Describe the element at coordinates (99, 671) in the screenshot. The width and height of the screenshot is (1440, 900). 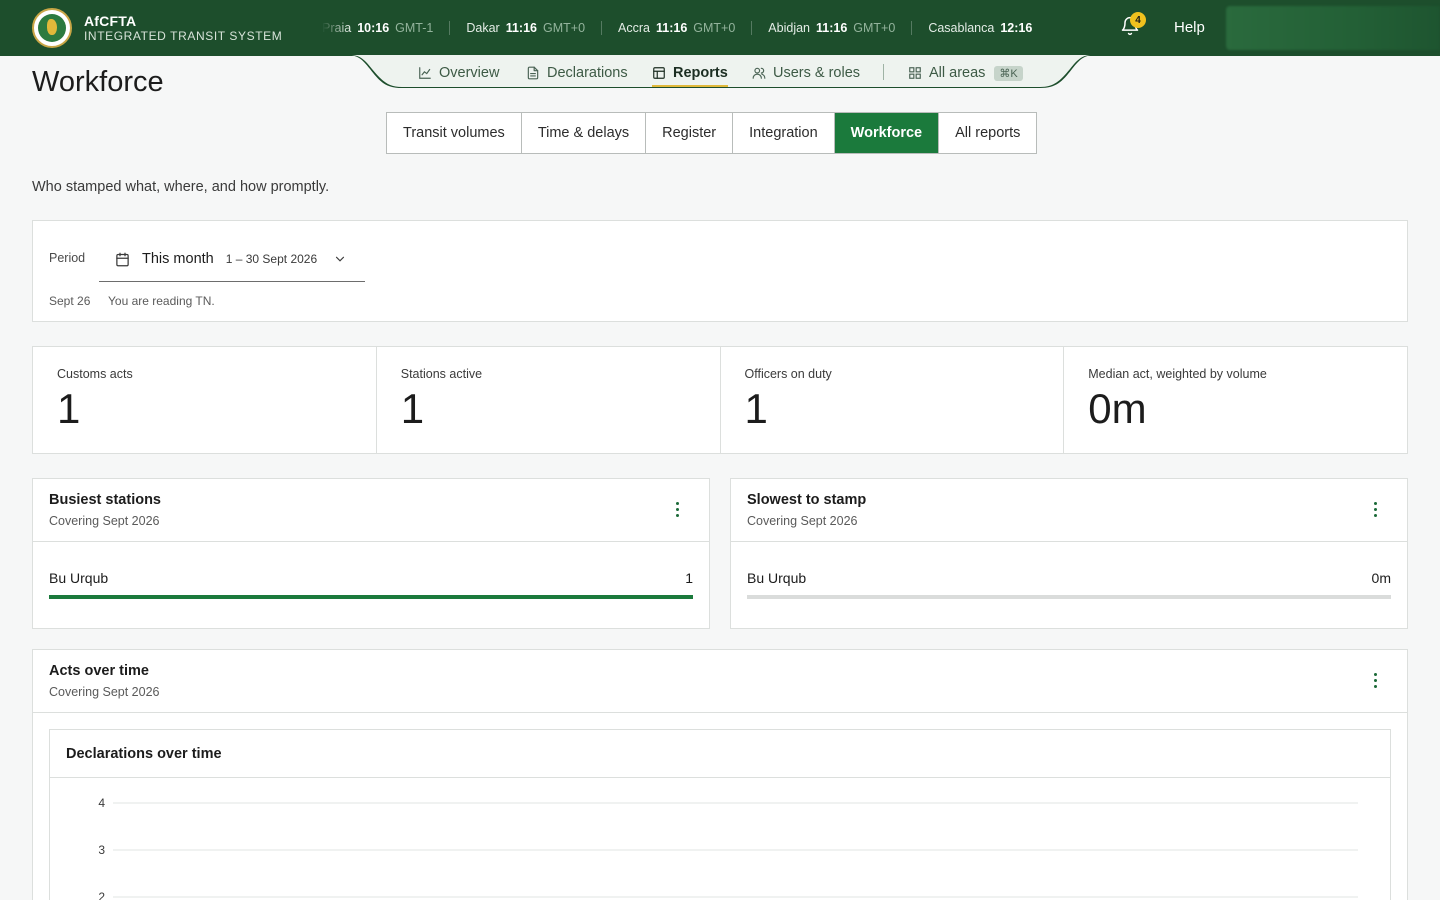
I see `card-title: Acts over time` at that location.